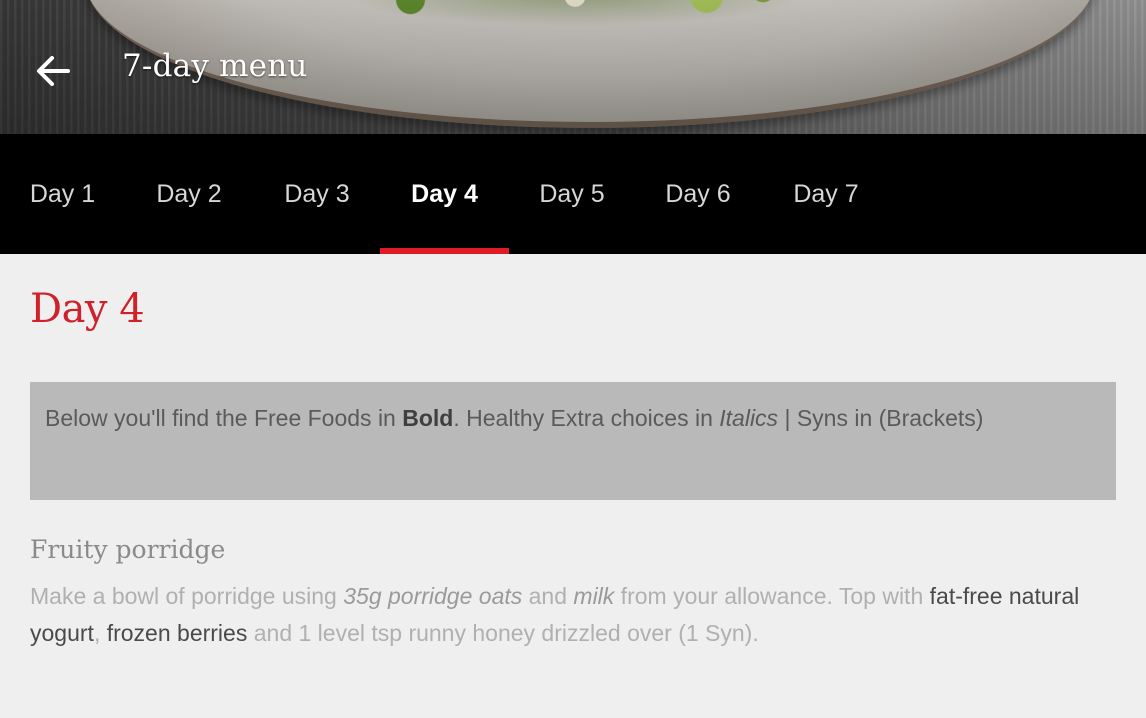 The width and height of the screenshot is (1146, 718). What do you see at coordinates (749, 418) in the screenshot?
I see `info-italic-word: Italics` at bounding box center [749, 418].